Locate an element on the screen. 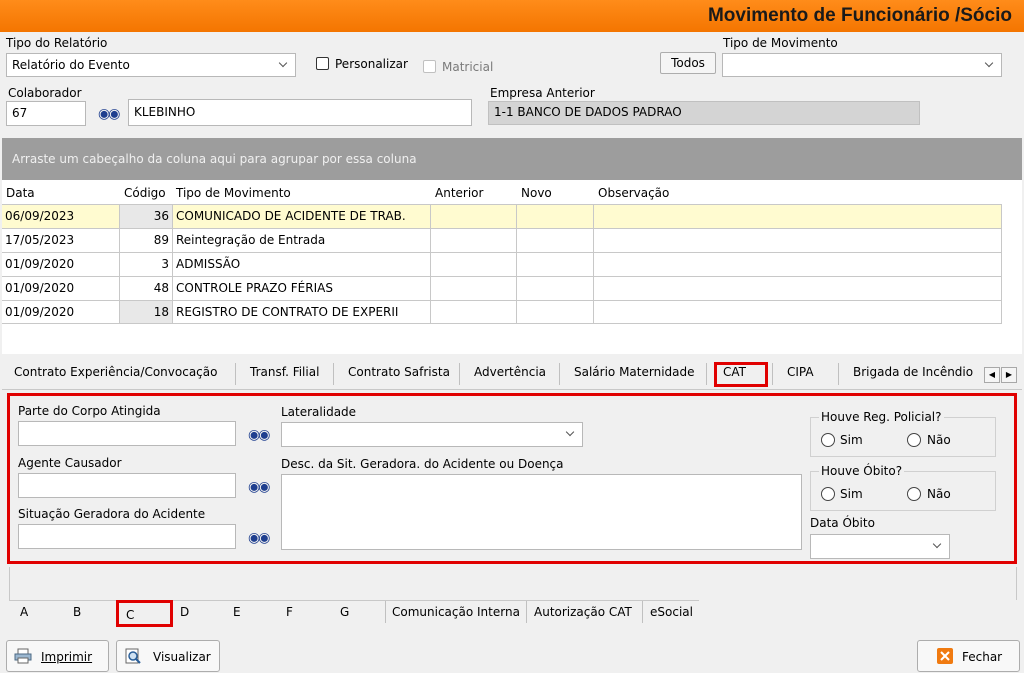 The width and height of the screenshot is (1024, 673). colaborador-code-input: 67 is located at coordinates (46, 113).